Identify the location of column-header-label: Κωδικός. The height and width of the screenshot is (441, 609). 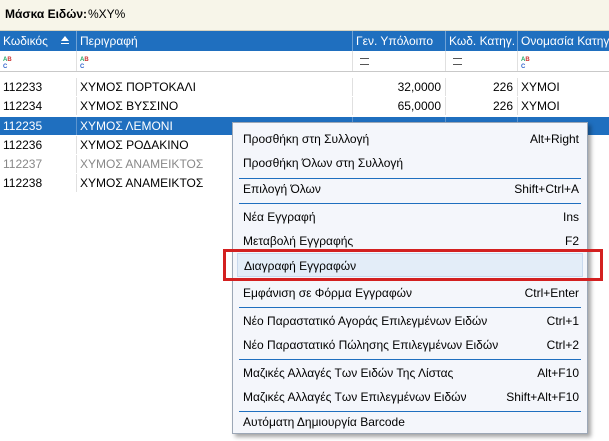
(25, 41).